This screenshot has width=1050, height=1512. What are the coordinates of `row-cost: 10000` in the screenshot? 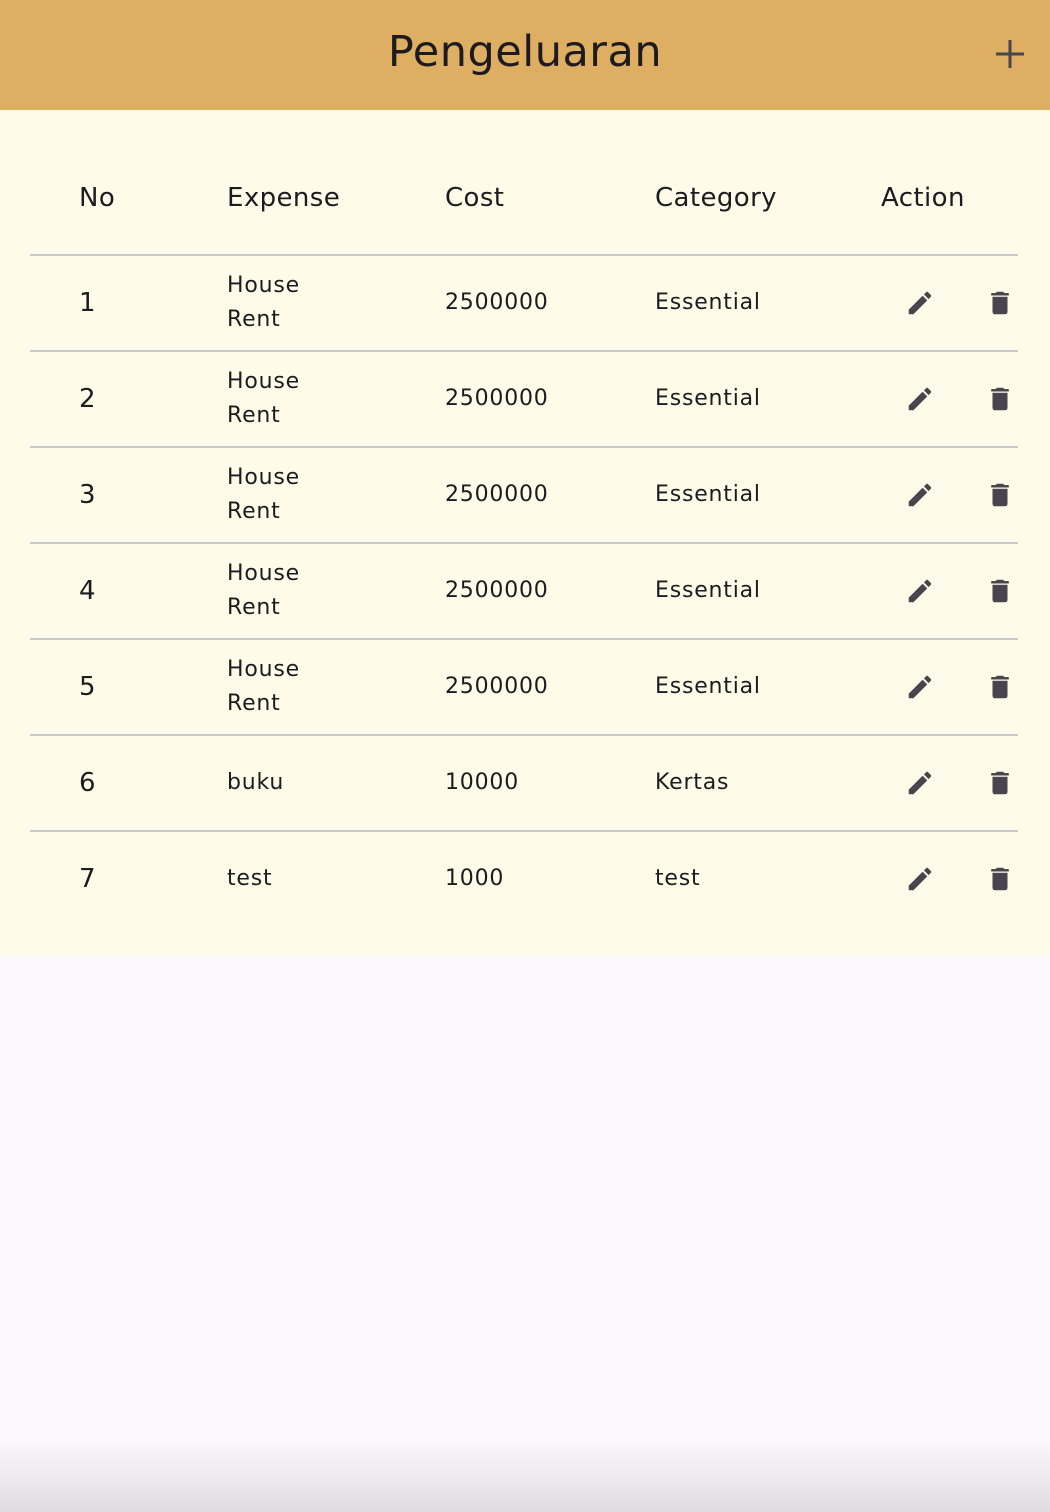 It's located at (482, 782).